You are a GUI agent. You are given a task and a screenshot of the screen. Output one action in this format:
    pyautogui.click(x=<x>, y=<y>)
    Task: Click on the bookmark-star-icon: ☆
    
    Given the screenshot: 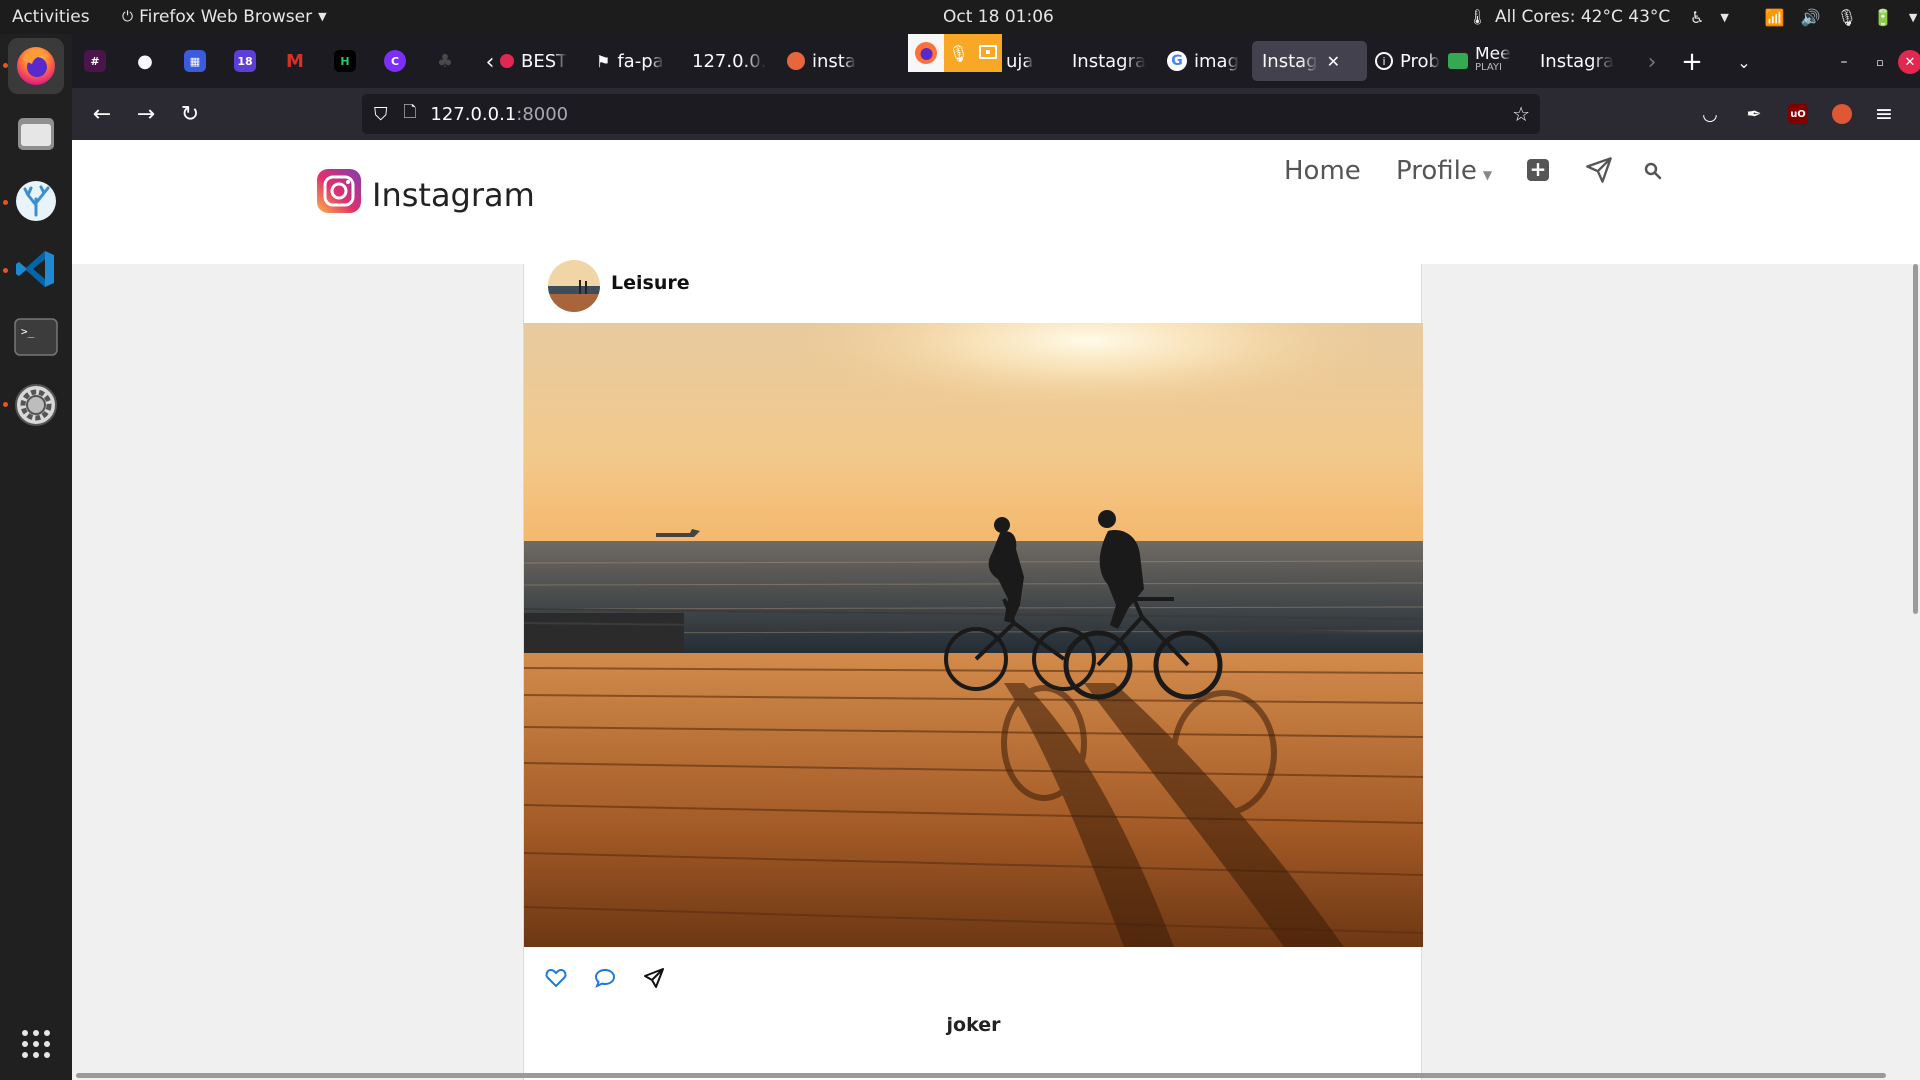 What is the action you would take?
    pyautogui.click(x=1521, y=114)
    